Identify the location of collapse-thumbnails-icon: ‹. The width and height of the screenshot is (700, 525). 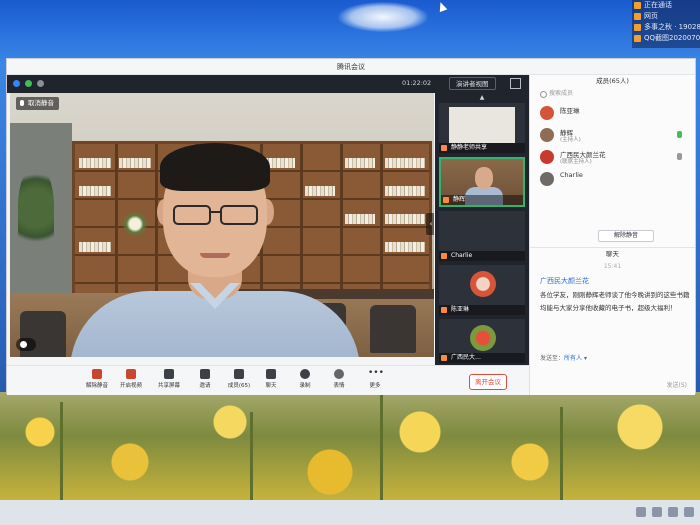
(430, 224).